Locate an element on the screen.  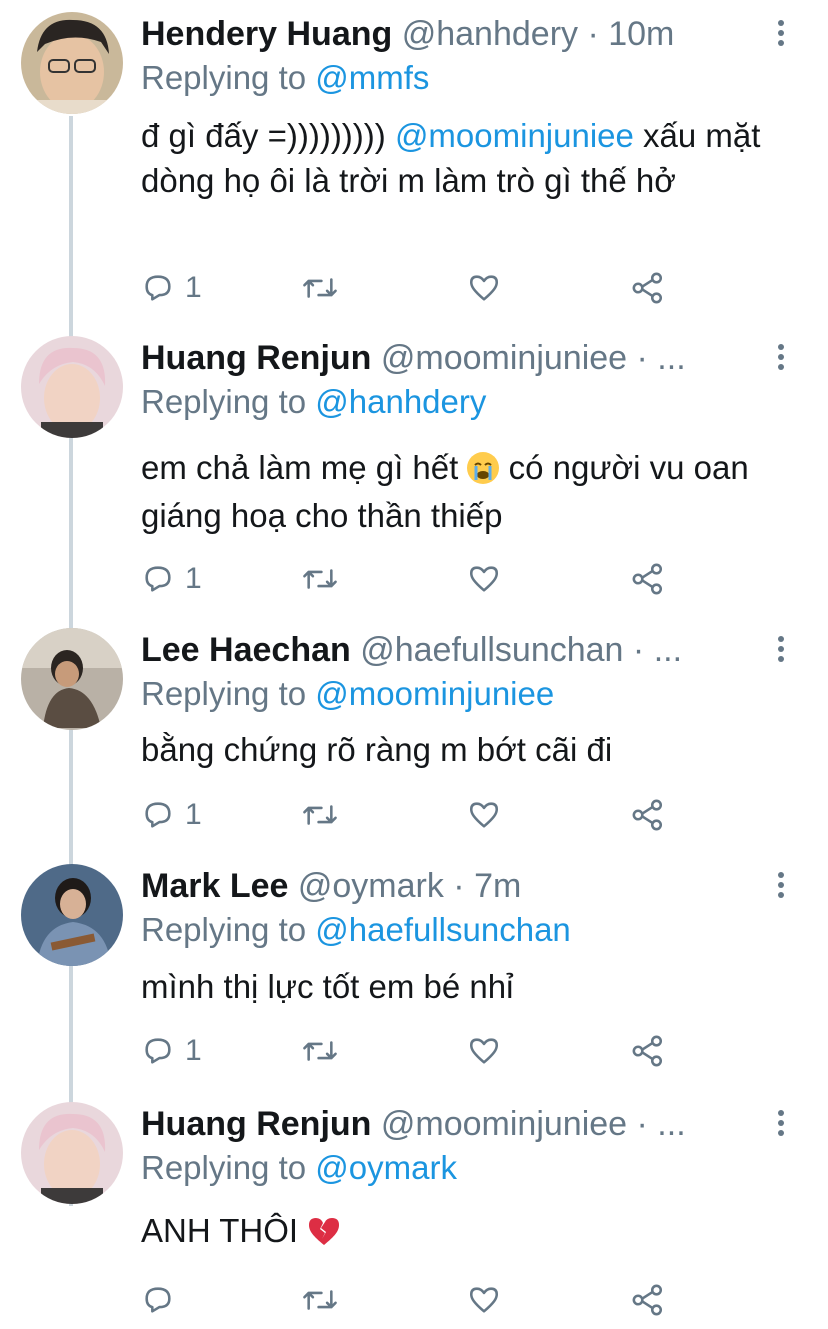
timestamp: 7m is located at coordinates (497, 886).